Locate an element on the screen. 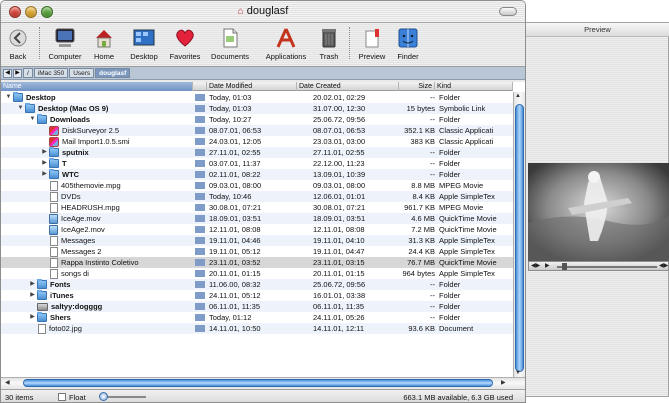 The width and height of the screenshot is (669, 403). name-cell: ▶ Shers is located at coordinates (97, 317).